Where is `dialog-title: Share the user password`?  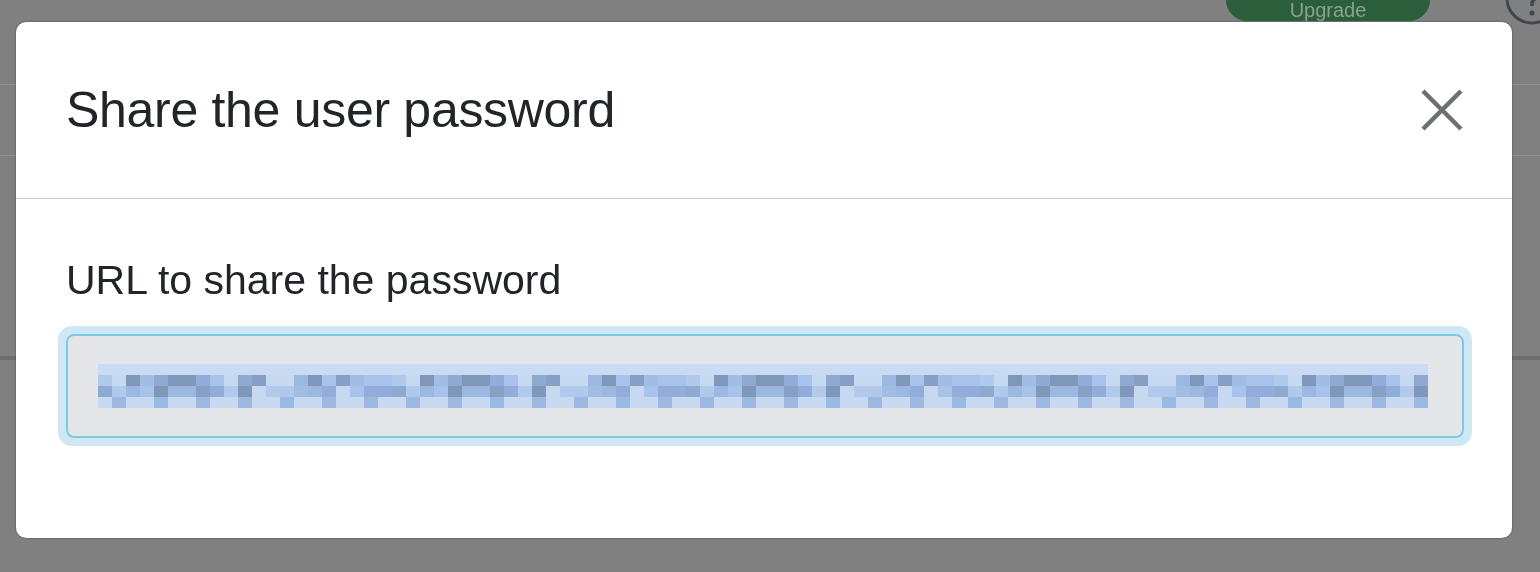
dialog-title: Share the user password is located at coordinates (340, 110).